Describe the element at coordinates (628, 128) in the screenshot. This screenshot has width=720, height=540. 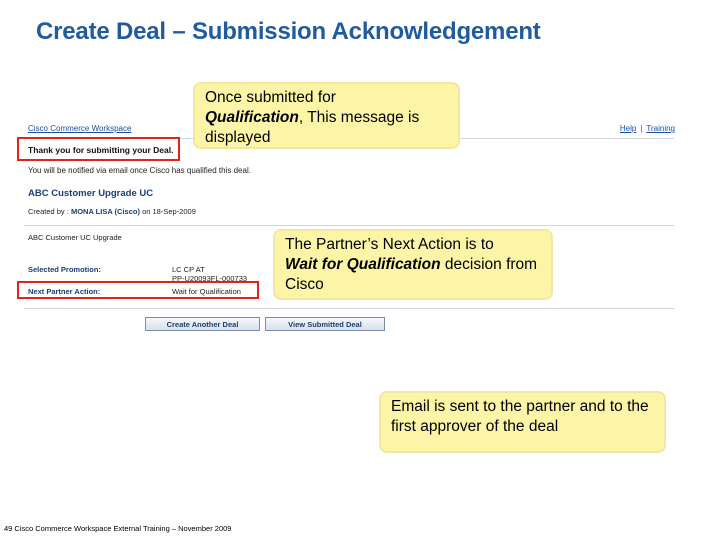
I see `help-link: Help` at that location.